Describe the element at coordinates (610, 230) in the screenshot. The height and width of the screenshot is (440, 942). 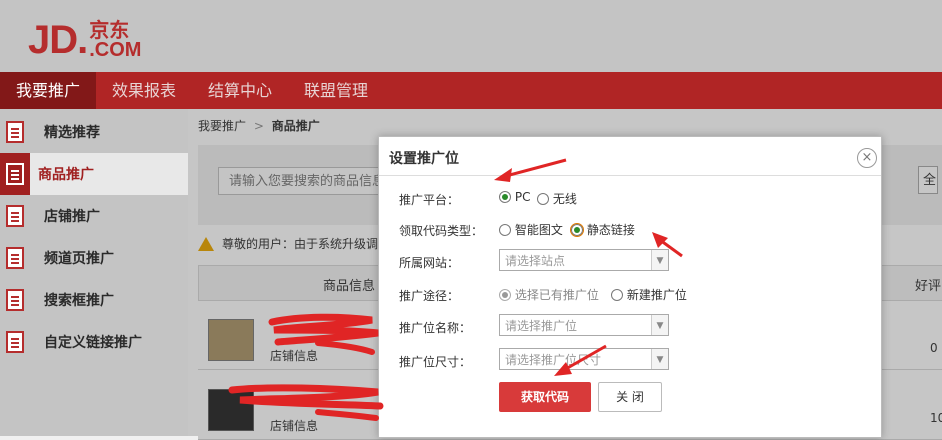
I see `option-label: 静态链接` at that location.